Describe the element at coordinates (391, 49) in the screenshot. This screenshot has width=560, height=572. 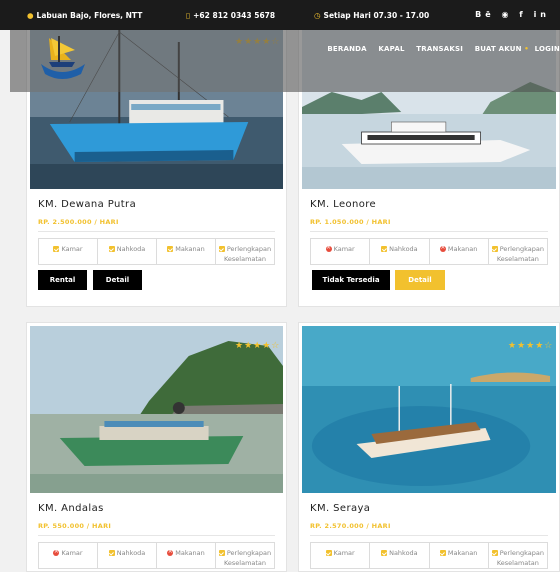
I see `nav-kapal: KAPAL` at that location.